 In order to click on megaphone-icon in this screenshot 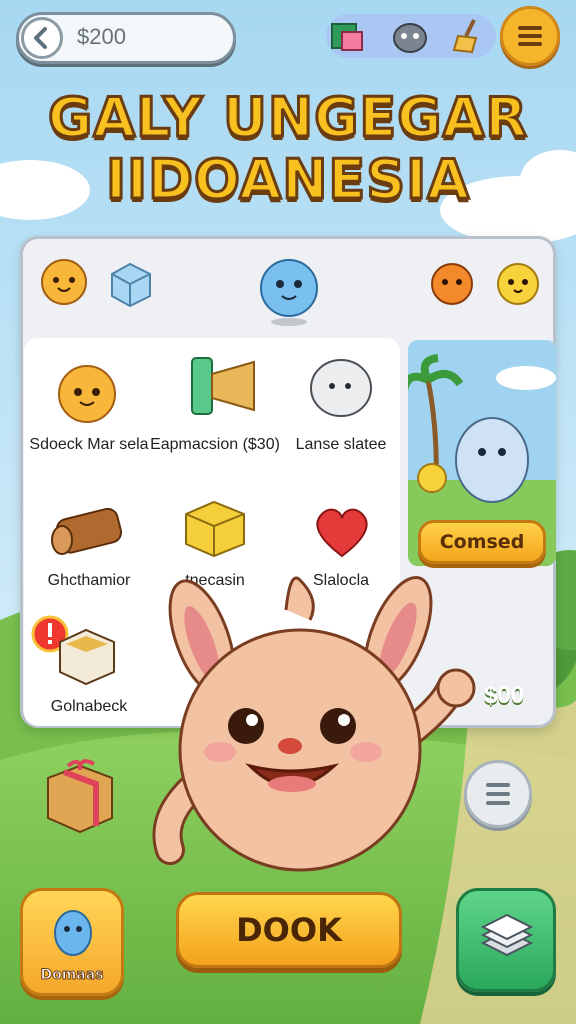, I will do `click(223, 386)`.